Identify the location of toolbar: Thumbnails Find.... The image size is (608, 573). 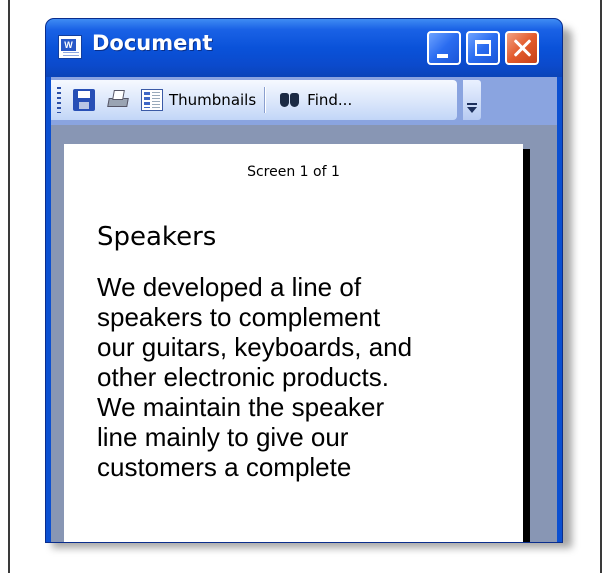
(254, 100).